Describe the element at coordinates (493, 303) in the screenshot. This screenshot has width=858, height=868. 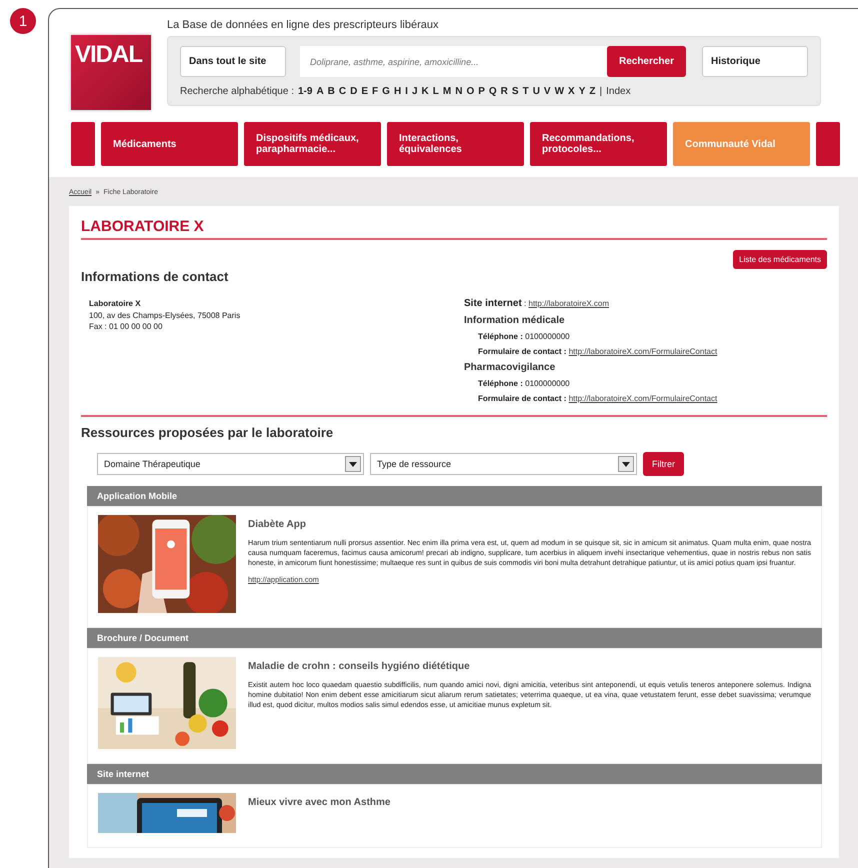
I see `field-label: Site internet` at that location.